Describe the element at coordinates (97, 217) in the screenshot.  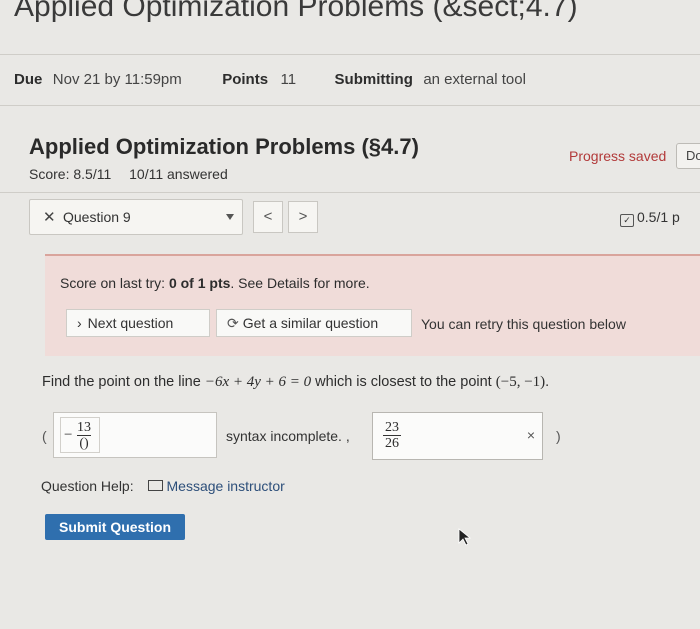
I see `question-select-label: Question 9` at that location.